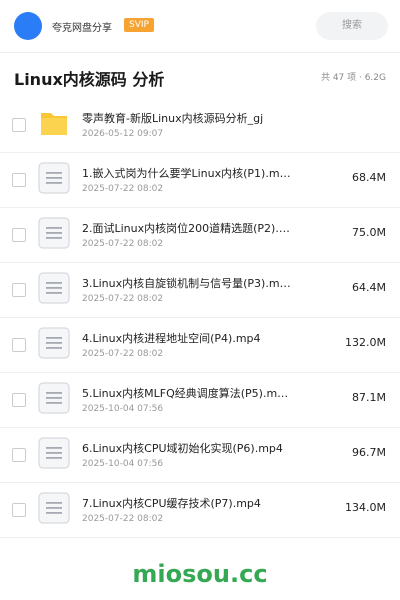  What do you see at coordinates (369, 397) in the screenshot?
I see `file-size: 87.1M` at bounding box center [369, 397].